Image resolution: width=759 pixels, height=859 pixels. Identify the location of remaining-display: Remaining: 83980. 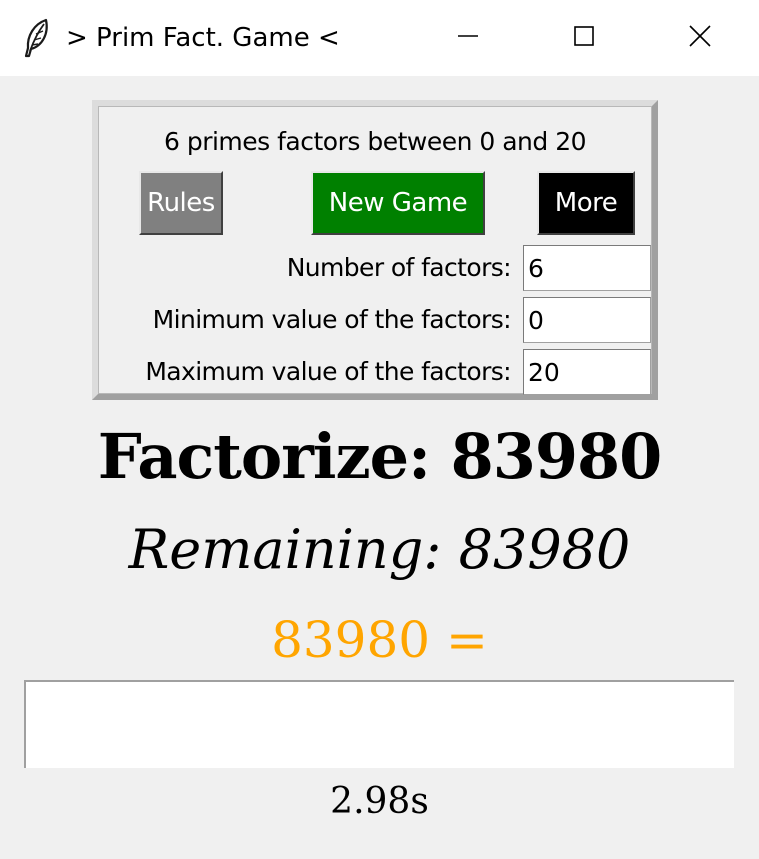
(379, 549).